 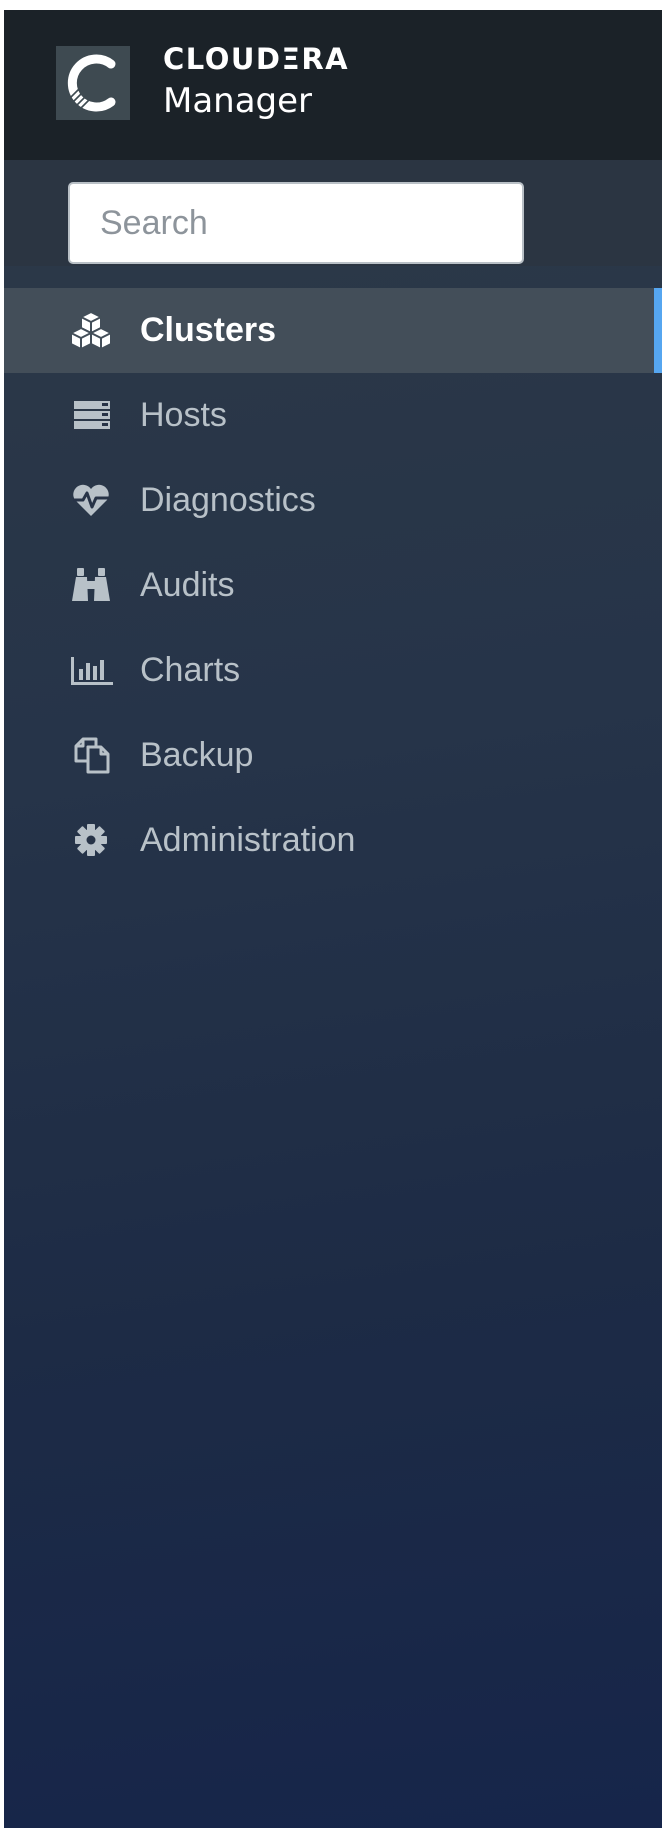 What do you see at coordinates (91, 755) in the screenshot?
I see `copy-icon` at bounding box center [91, 755].